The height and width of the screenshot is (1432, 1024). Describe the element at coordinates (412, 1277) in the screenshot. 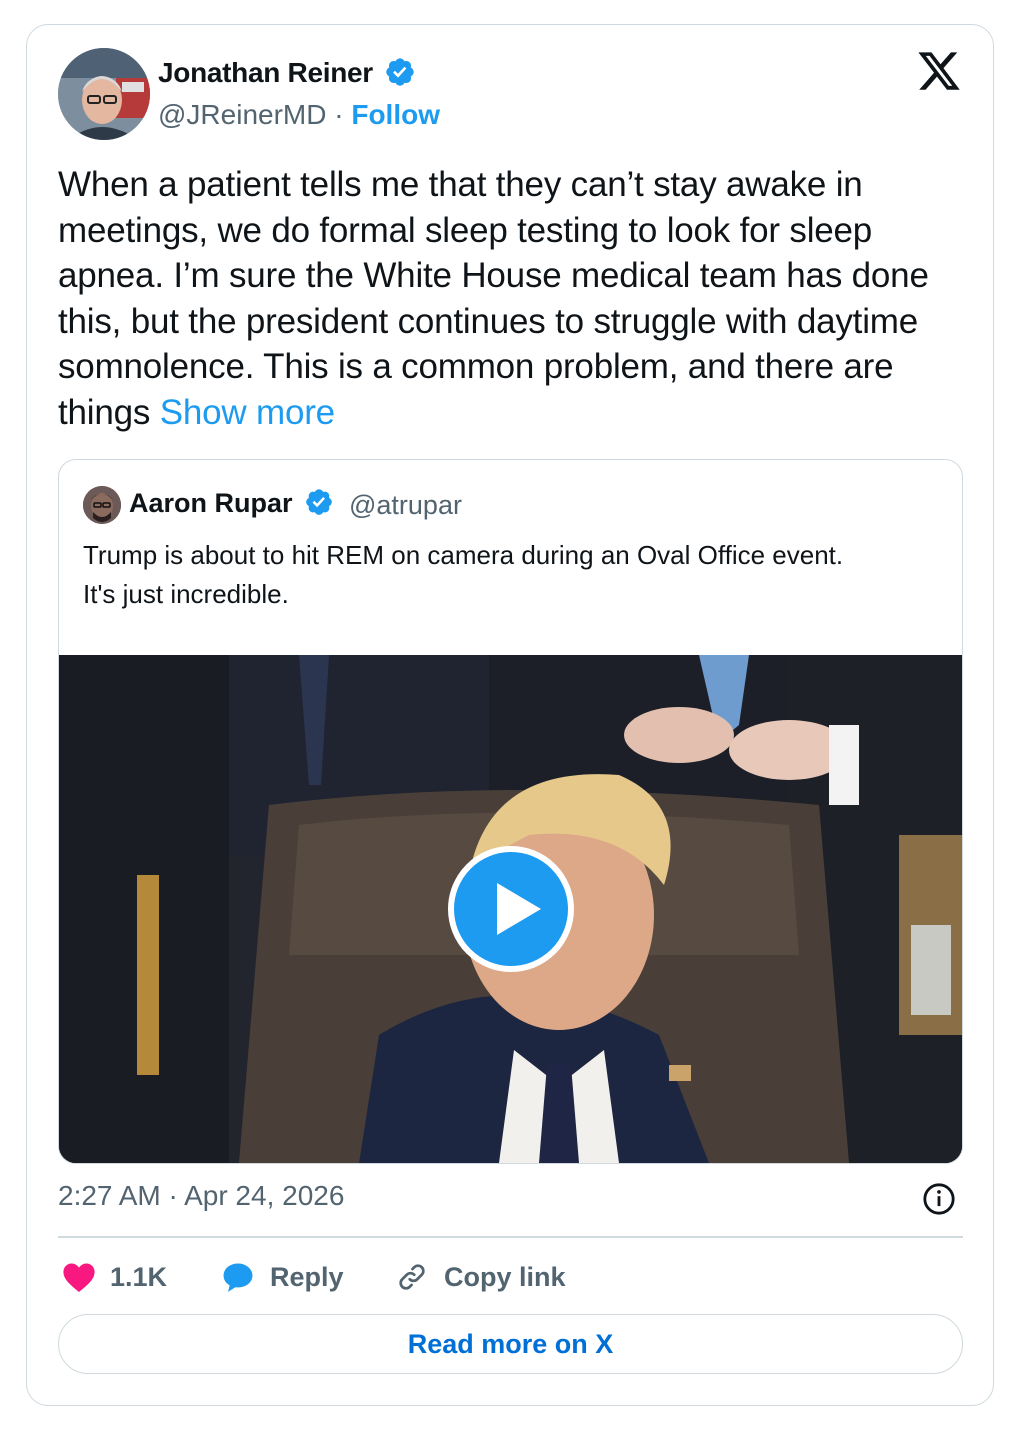

I see `link-icon` at that location.